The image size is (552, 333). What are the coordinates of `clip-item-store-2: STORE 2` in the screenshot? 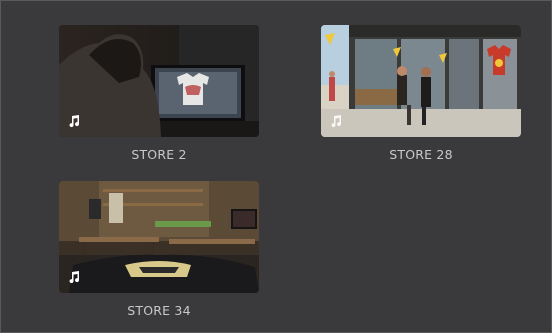 It's located at (159, 93).